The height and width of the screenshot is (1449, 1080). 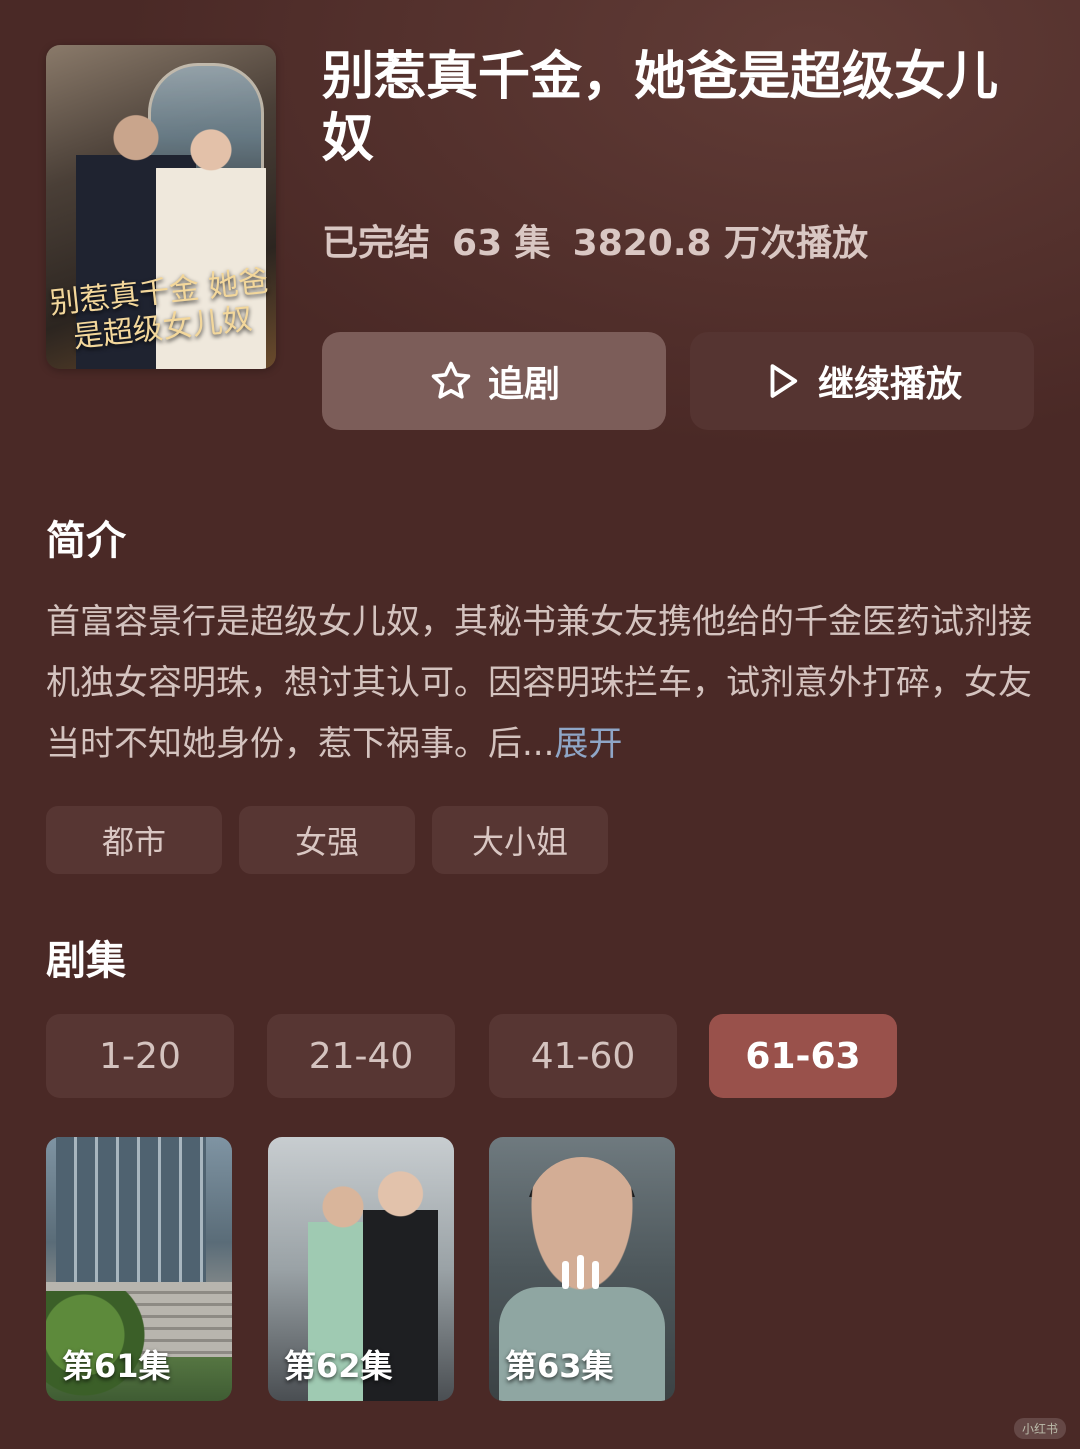 I want to click on episode-card: 第62集, so click(x=361, y=1269).